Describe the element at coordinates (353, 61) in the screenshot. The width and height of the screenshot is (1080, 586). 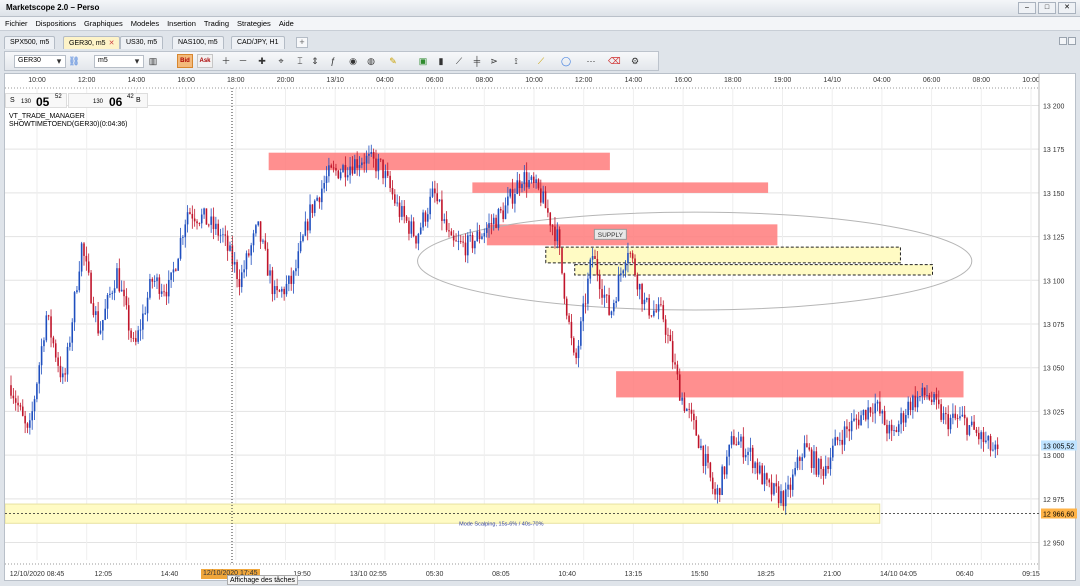
I see `globe-icon: ◉` at that location.